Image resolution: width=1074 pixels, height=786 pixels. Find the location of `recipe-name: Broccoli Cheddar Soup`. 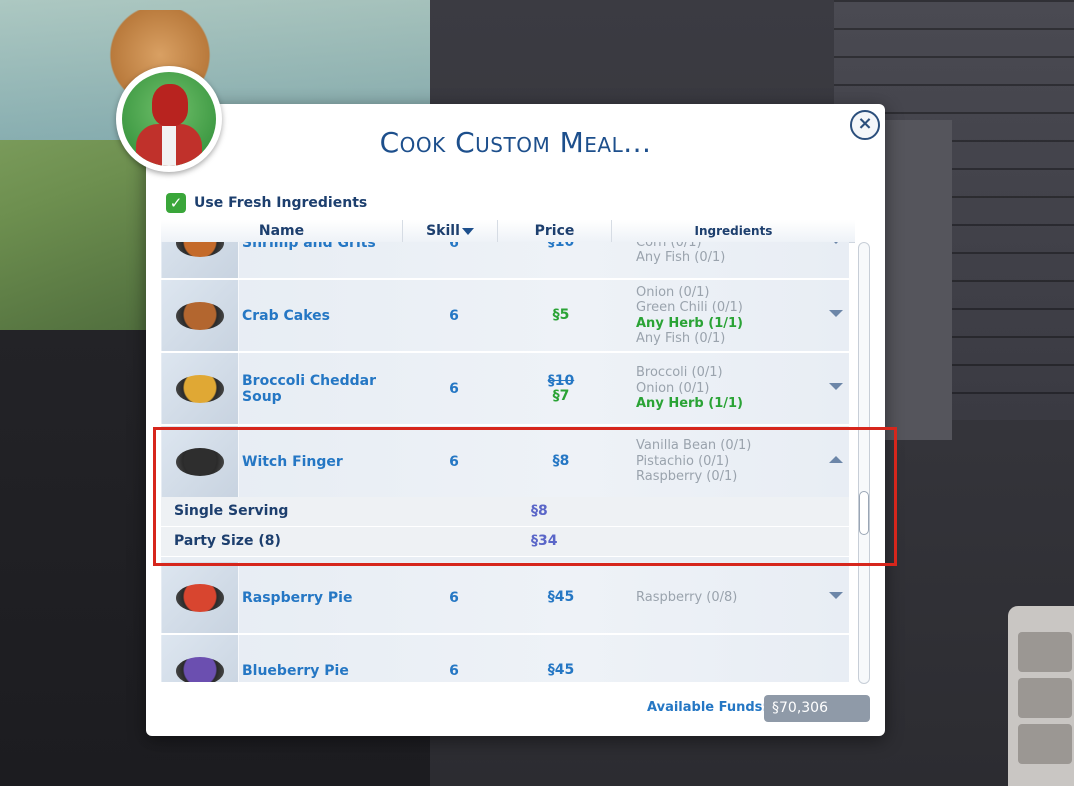

recipe-name: Broccoli Cheddar Soup is located at coordinates (322, 388).